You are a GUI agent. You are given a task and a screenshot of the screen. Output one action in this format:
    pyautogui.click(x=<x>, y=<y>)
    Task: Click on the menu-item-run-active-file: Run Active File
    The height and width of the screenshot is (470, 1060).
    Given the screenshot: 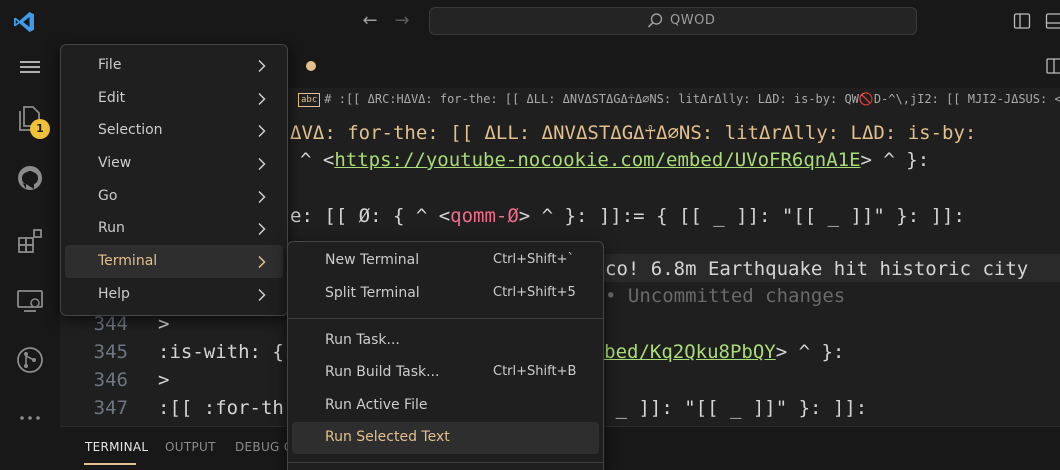 What is the action you would take?
    pyautogui.click(x=445, y=406)
    